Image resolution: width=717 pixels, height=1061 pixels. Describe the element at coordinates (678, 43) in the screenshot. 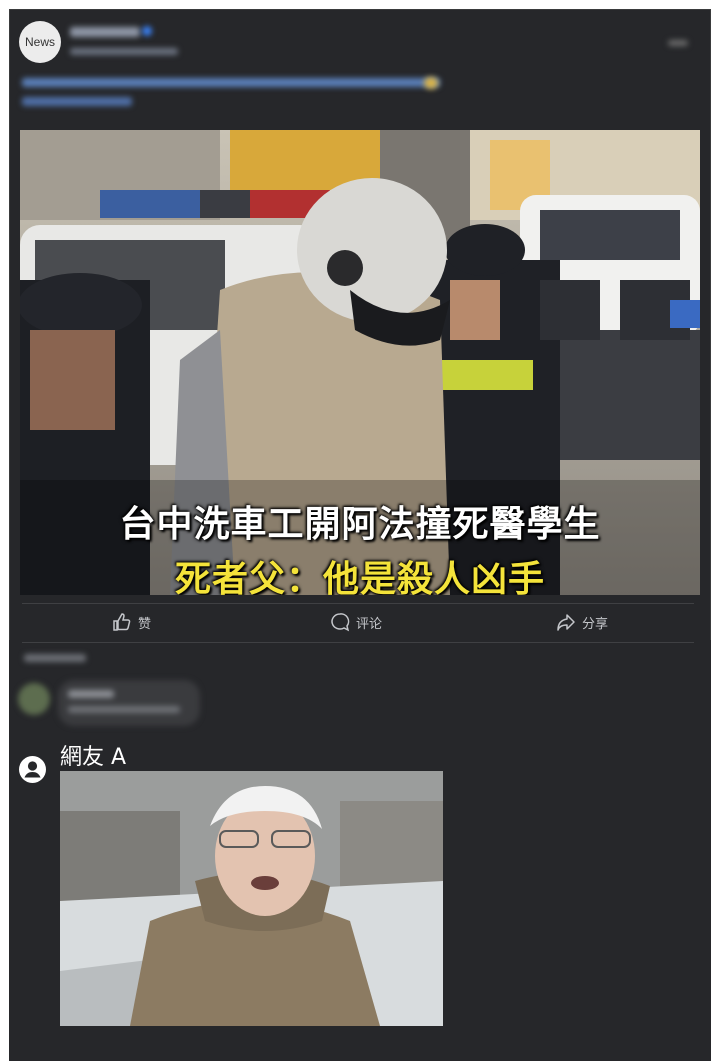

I see `more-options-icon` at that location.